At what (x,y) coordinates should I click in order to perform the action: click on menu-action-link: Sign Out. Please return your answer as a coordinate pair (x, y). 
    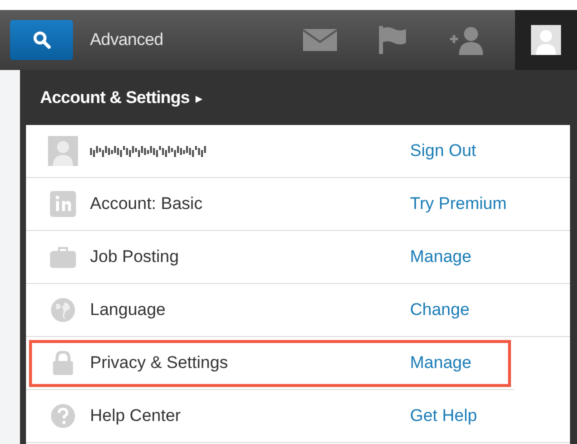
    Looking at the image, I should click on (443, 151).